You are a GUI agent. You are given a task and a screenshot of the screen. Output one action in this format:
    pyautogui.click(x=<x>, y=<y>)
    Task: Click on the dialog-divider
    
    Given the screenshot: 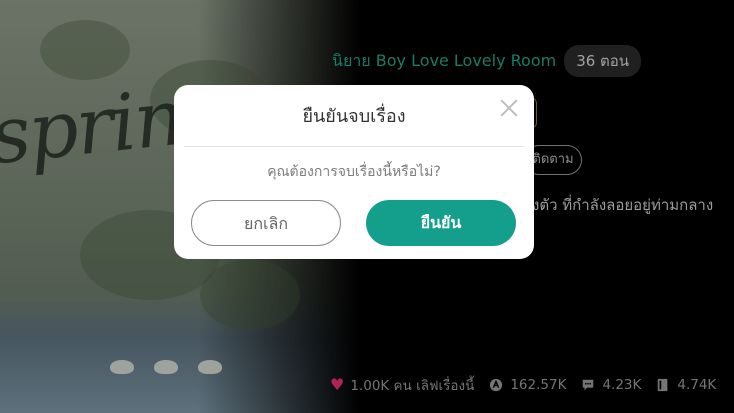 What is the action you would take?
    pyautogui.click(x=354, y=146)
    